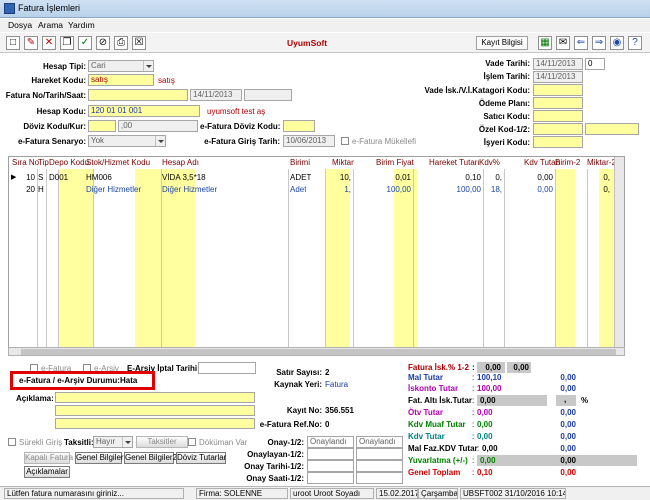  What do you see at coordinates (617, 43) in the screenshot?
I see `globe-icon: ◉` at bounding box center [617, 43].